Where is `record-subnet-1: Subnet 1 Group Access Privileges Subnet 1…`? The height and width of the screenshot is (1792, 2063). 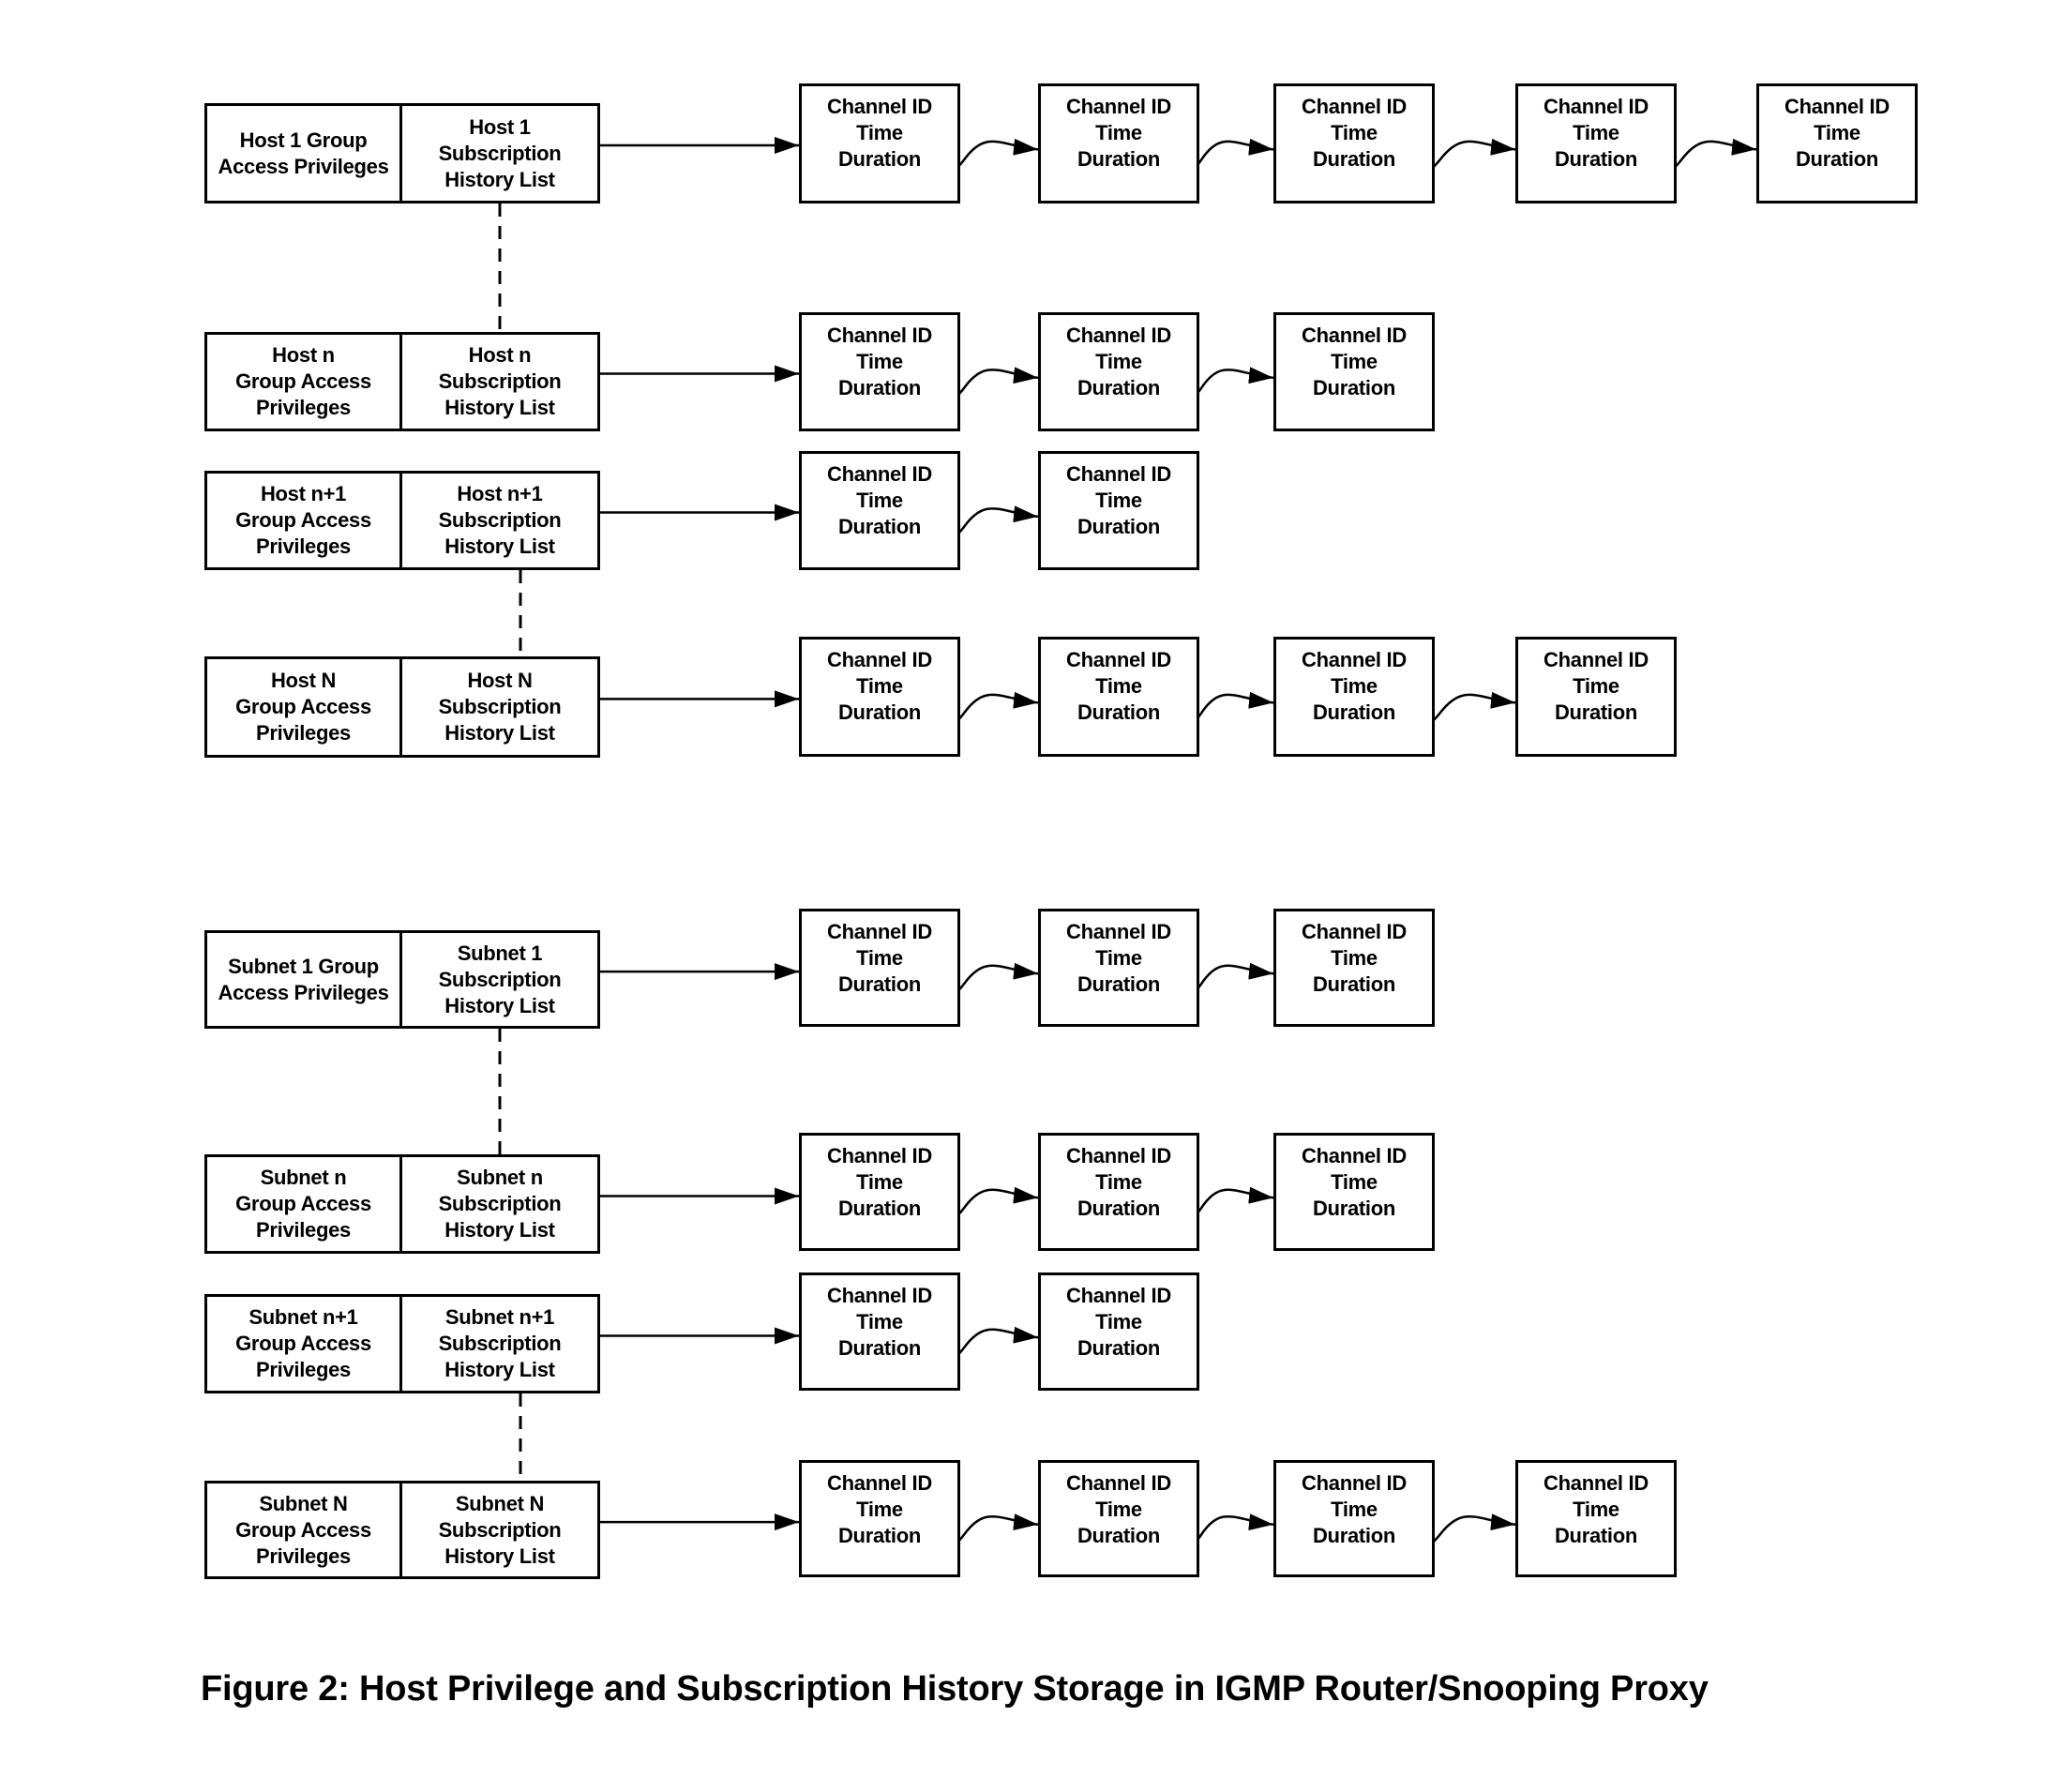 record-subnet-1: Subnet 1 Group Access Privileges Subnet 1… is located at coordinates (402, 979).